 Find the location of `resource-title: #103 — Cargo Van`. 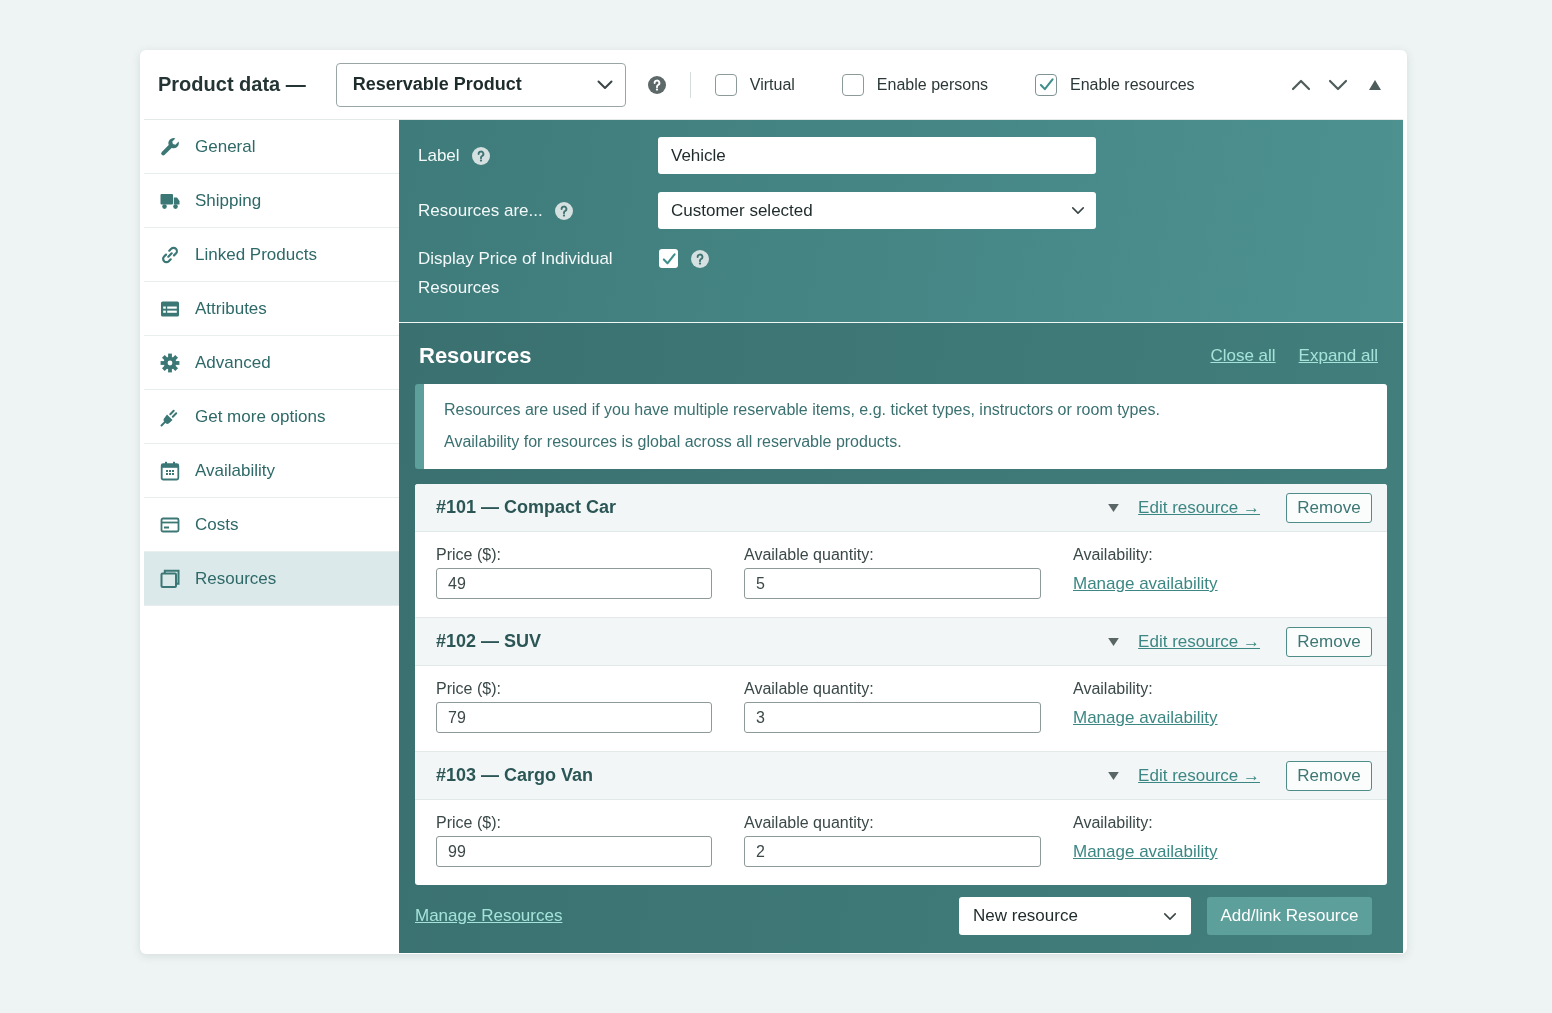

resource-title: #103 — Cargo Van is located at coordinates (515, 775).